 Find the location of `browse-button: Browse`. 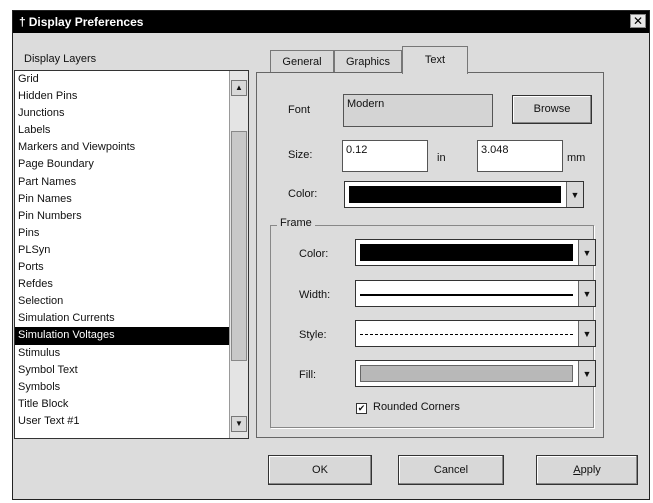

browse-button: Browse is located at coordinates (552, 109).